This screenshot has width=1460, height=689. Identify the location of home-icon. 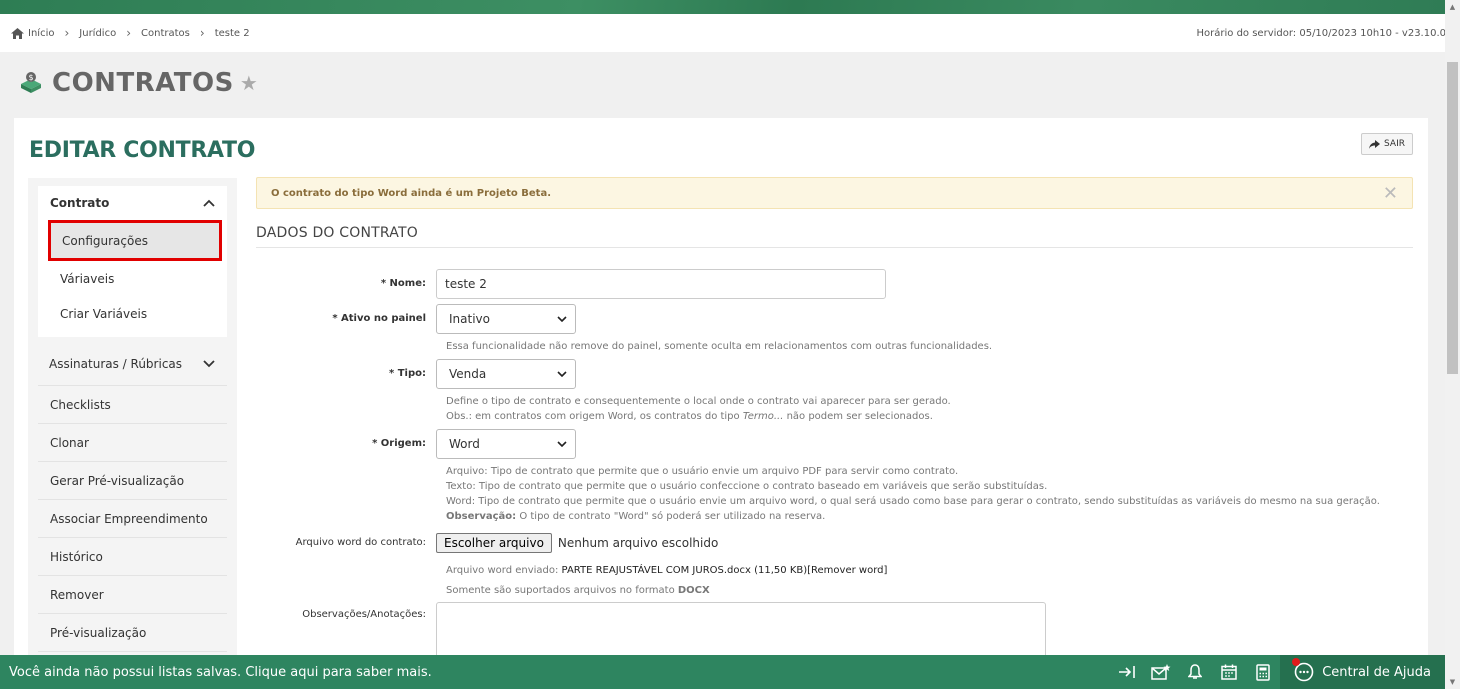
(17, 33).